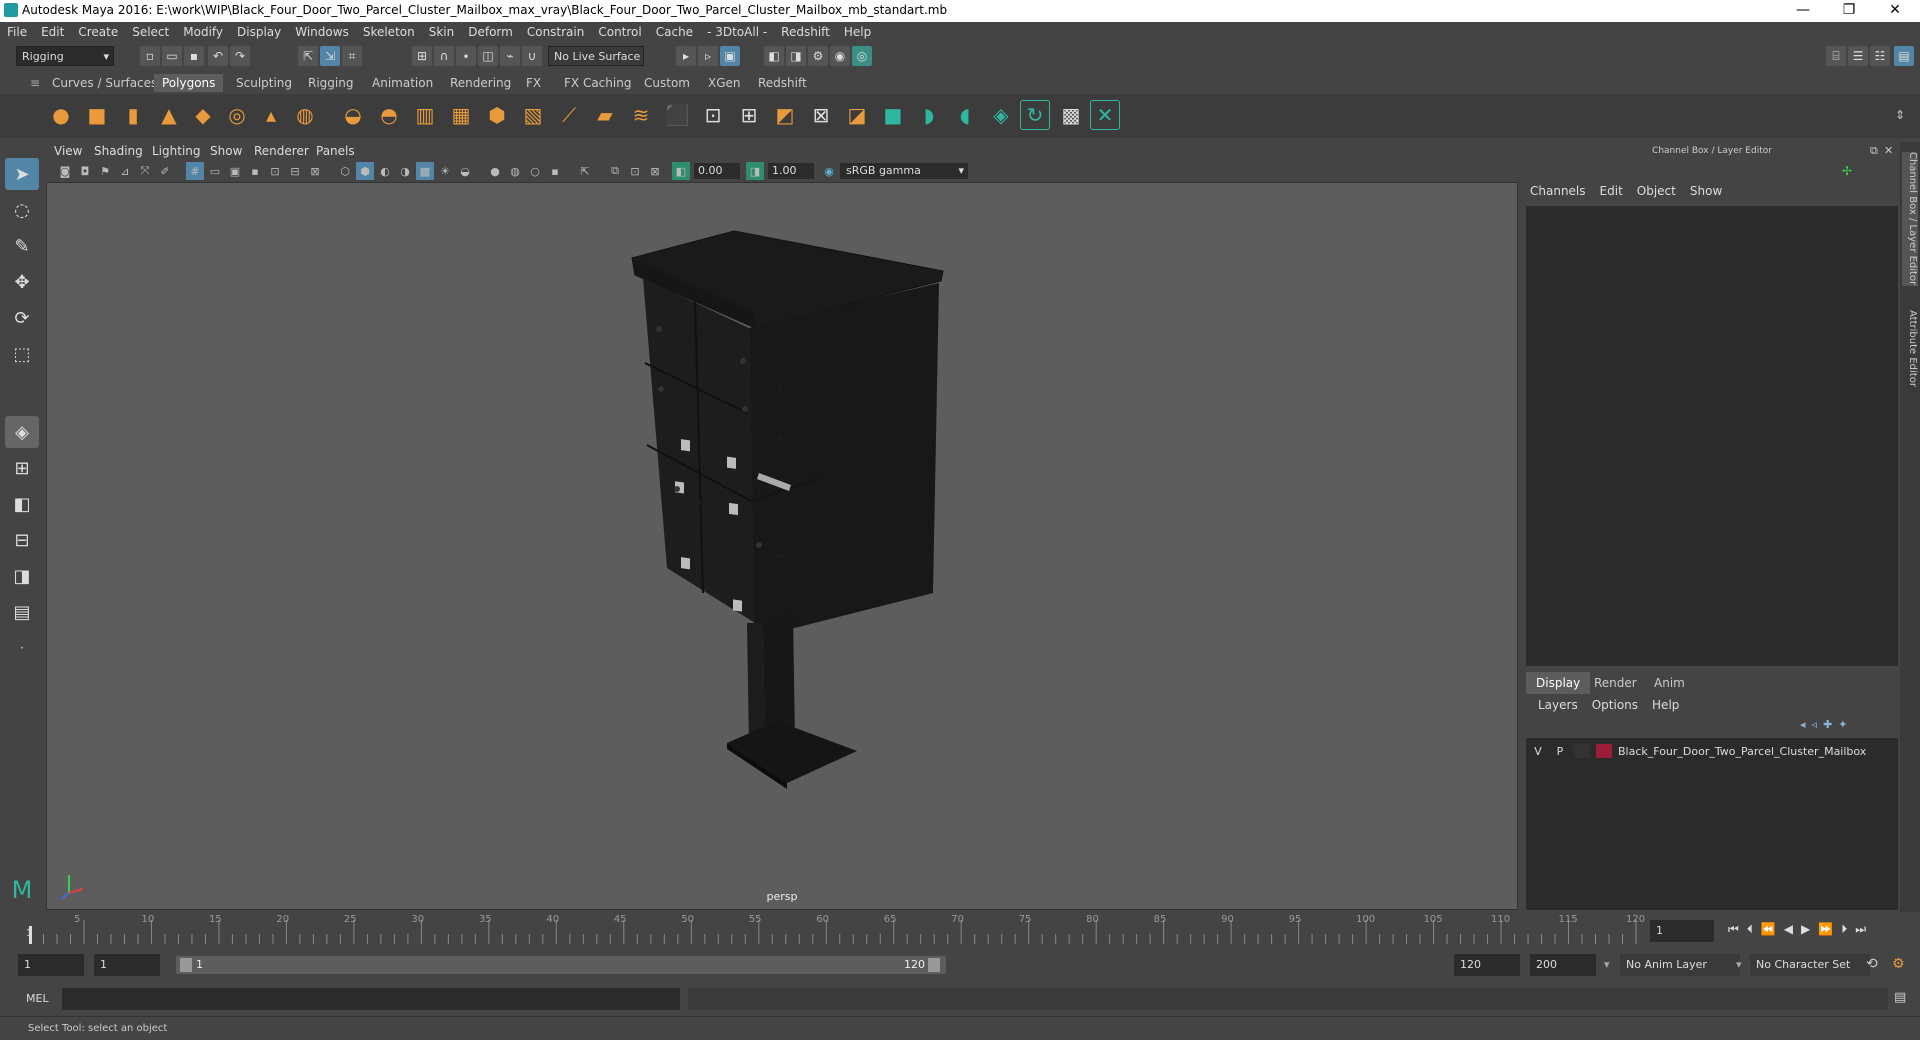  What do you see at coordinates (405, 171) in the screenshot?
I see `xray-icon: ◑` at bounding box center [405, 171].